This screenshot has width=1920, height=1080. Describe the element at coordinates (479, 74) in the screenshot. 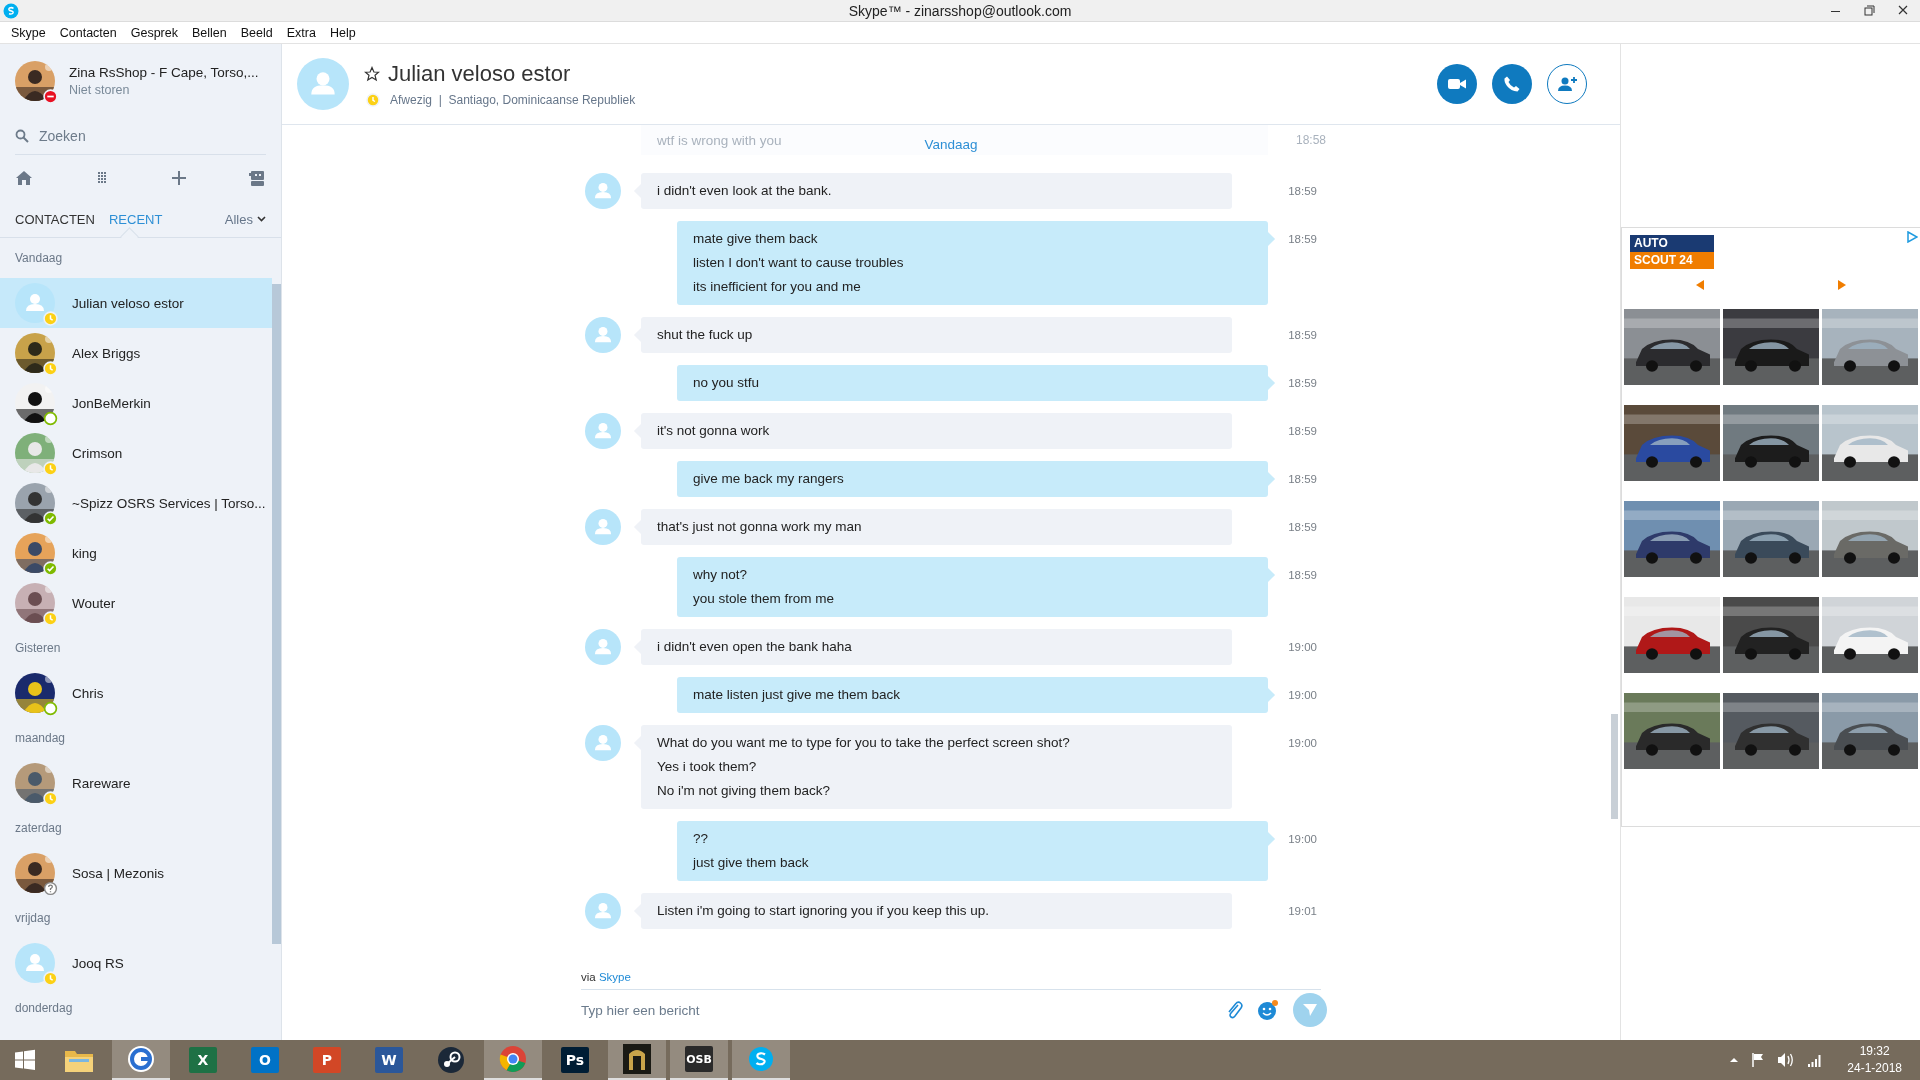

I see `contact-name-heading: Julian veloso estor` at that location.